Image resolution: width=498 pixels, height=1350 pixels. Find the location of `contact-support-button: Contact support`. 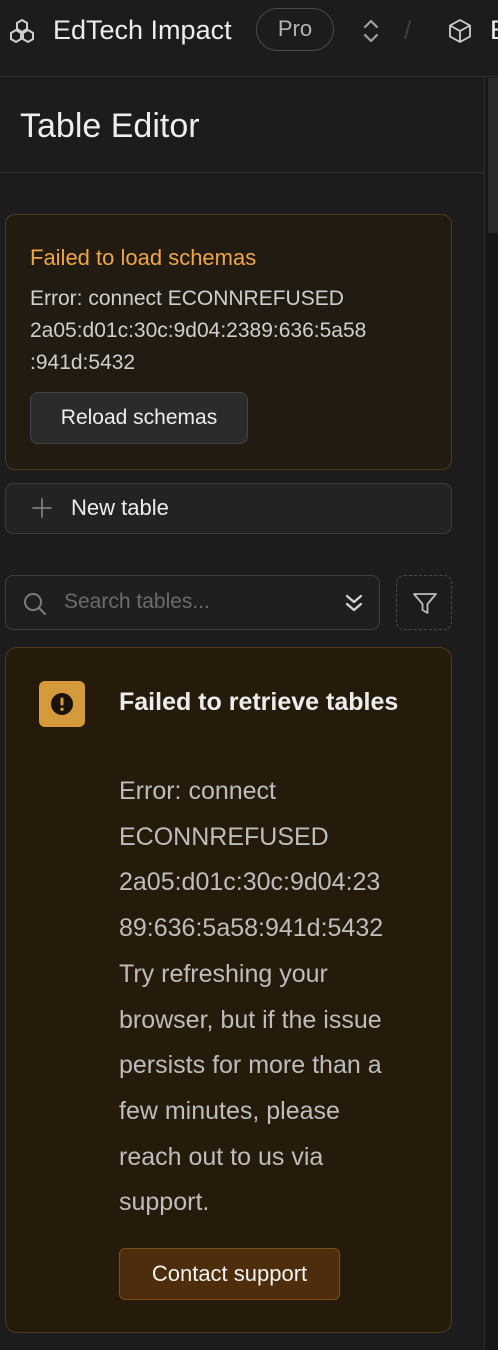

contact-support-button: Contact support is located at coordinates (229, 1274).